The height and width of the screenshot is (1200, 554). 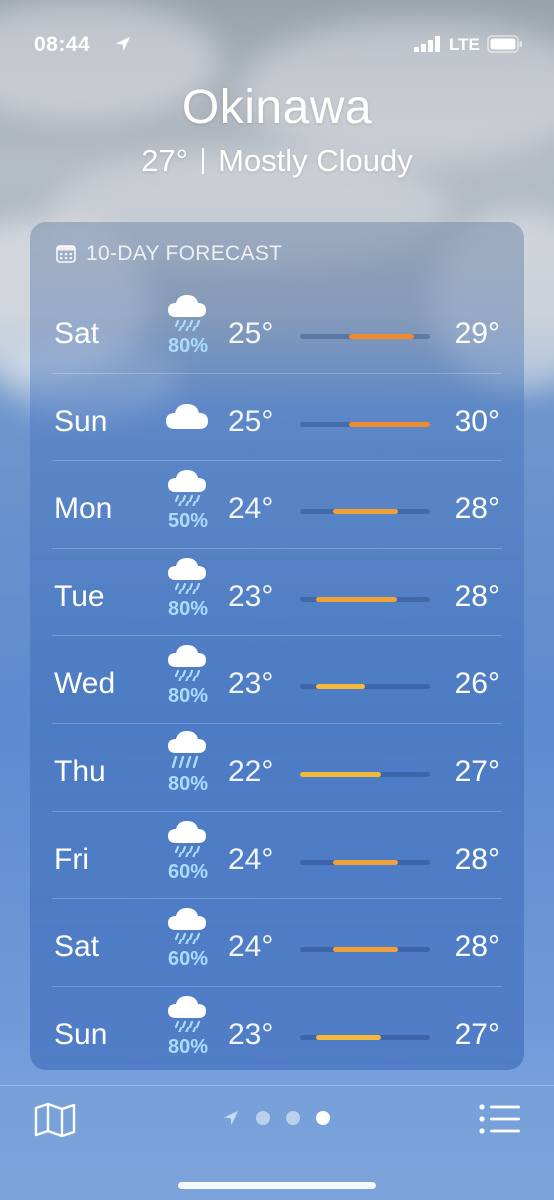 I want to click on high-temp: 26°, so click(x=477, y=684).